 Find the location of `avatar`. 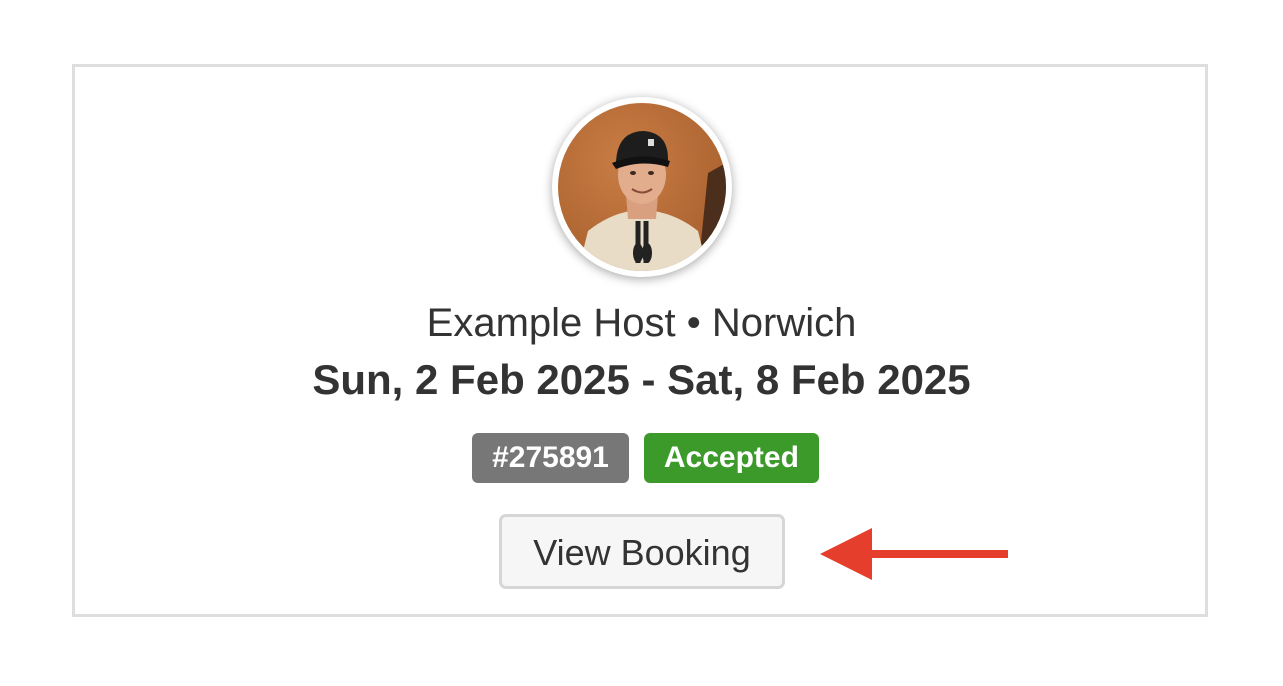

avatar is located at coordinates (642, 187).